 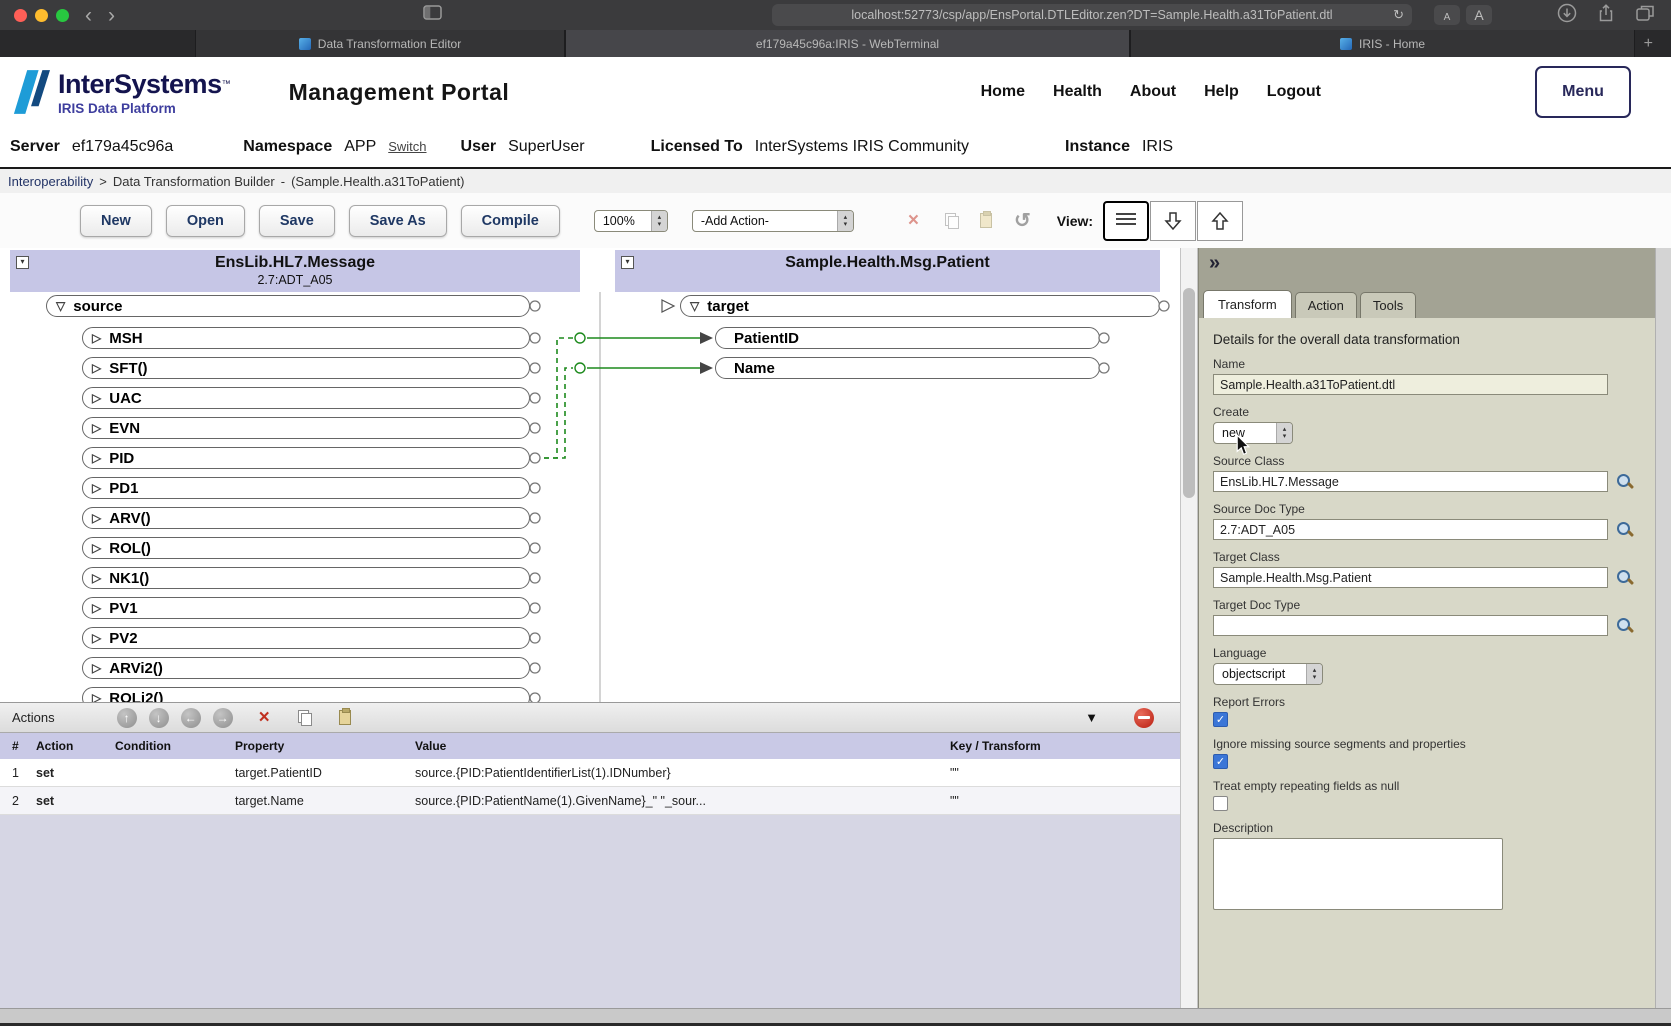 What do you see at coordinates (913, 220) in the screenshot?
I see `delete-icon: ×` at bounding box center [913, 220].